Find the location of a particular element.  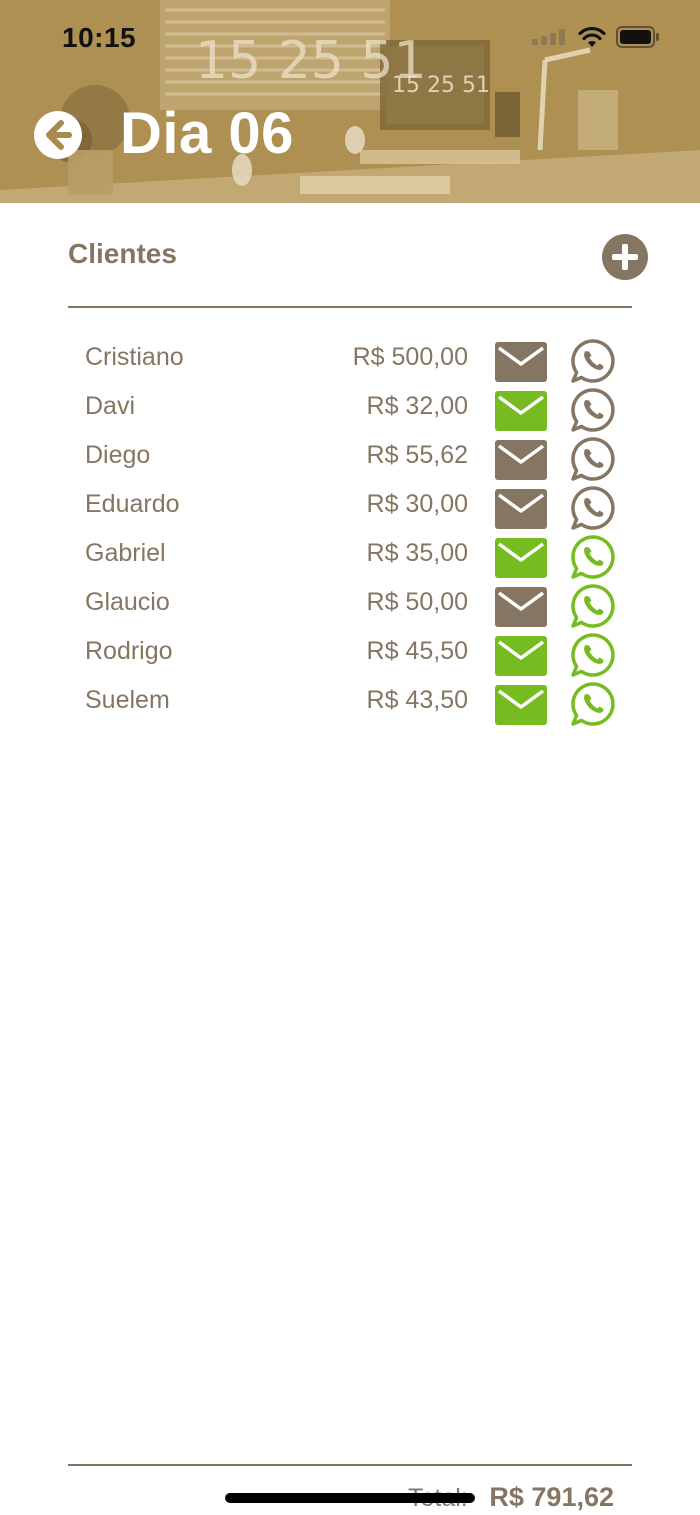

client-amount: R$ 30,00 is located at coordinates (417, 504).